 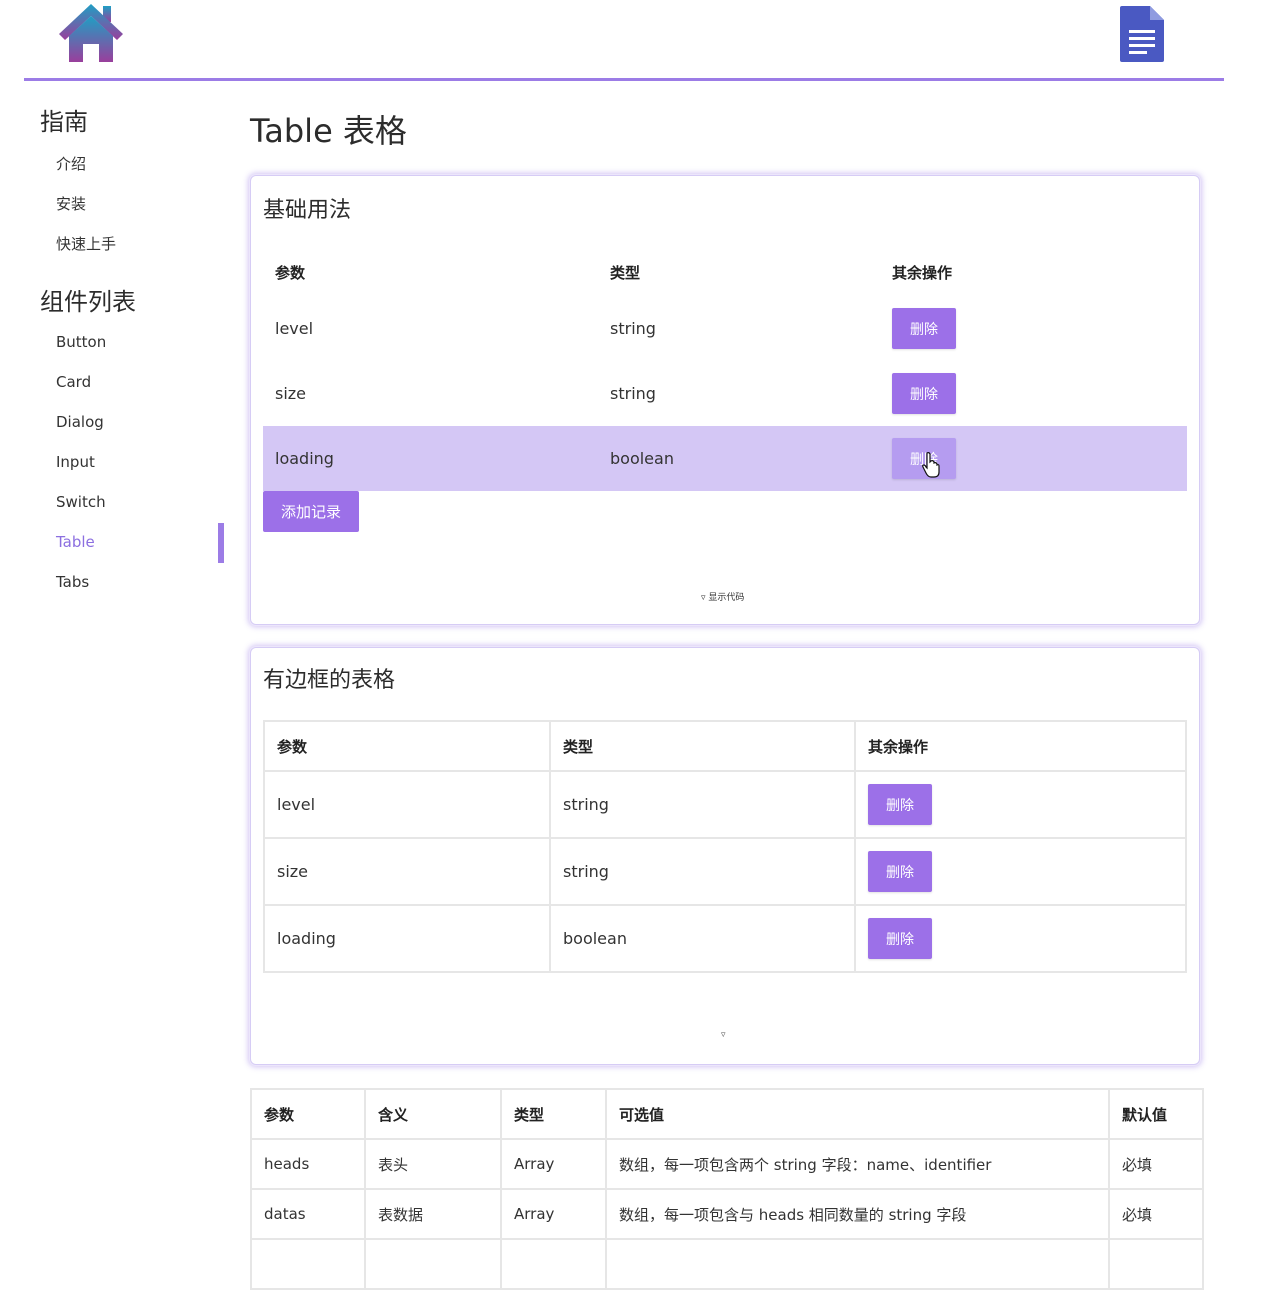 What do you see at coordinates (81, 342) in the screenshot?
I see `sidebar-item-button: Button` at bounding box center [81, 342].